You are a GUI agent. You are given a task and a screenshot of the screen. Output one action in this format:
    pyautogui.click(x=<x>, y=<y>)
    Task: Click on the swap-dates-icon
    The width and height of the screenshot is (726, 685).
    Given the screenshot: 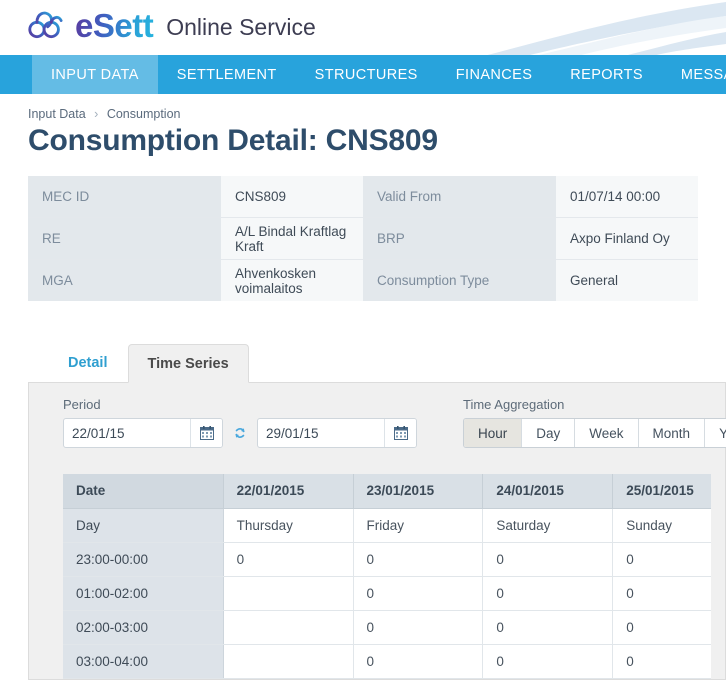 What is the action you would take?
    pyautogui.click(x=240, y=433)
    